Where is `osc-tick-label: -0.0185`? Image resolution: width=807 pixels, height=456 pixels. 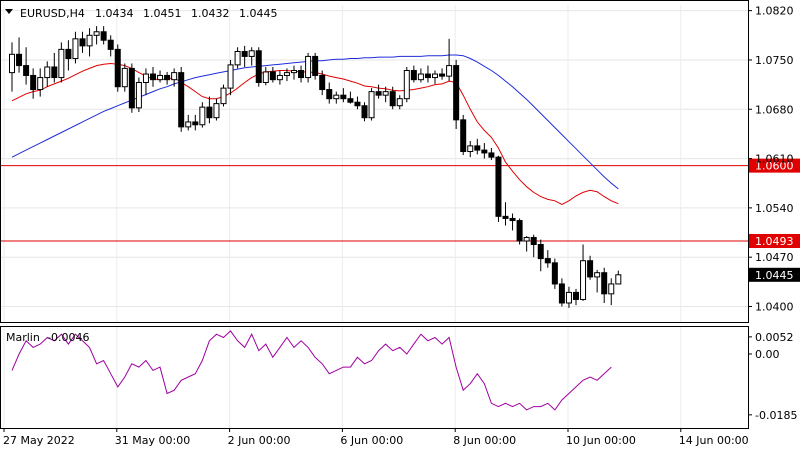 osc-tick-label: -0.0185 is located at coordinates (776, 415).